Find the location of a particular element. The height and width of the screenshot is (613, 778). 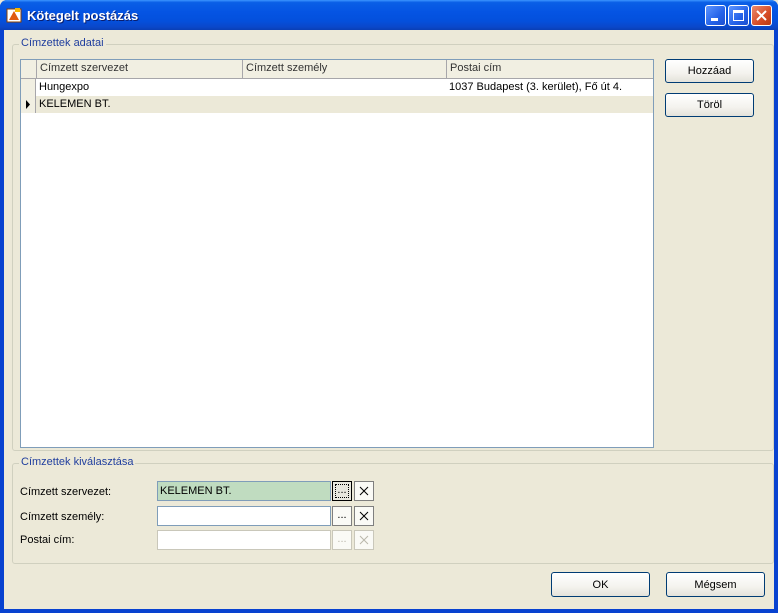

address-clear-button is located at coordinates (364, 540).